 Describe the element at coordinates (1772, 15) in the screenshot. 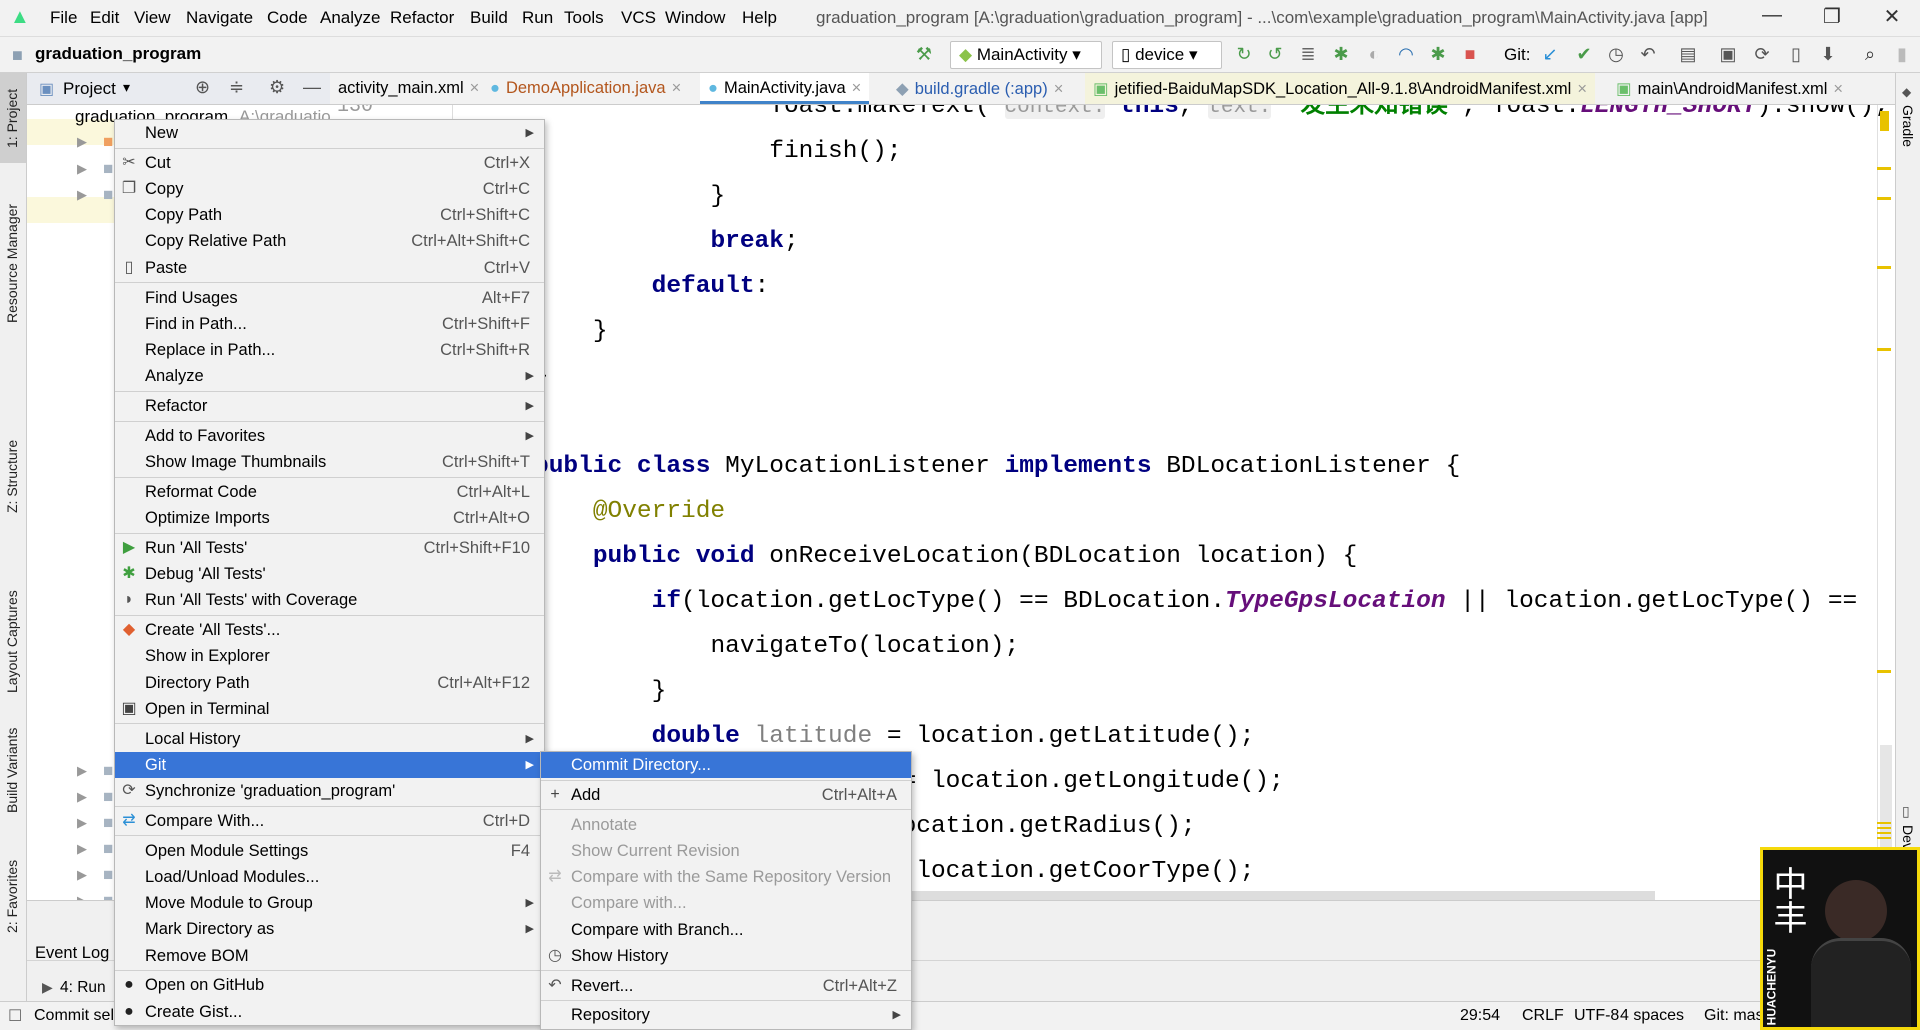

I see `minimize-button: —` at that location.